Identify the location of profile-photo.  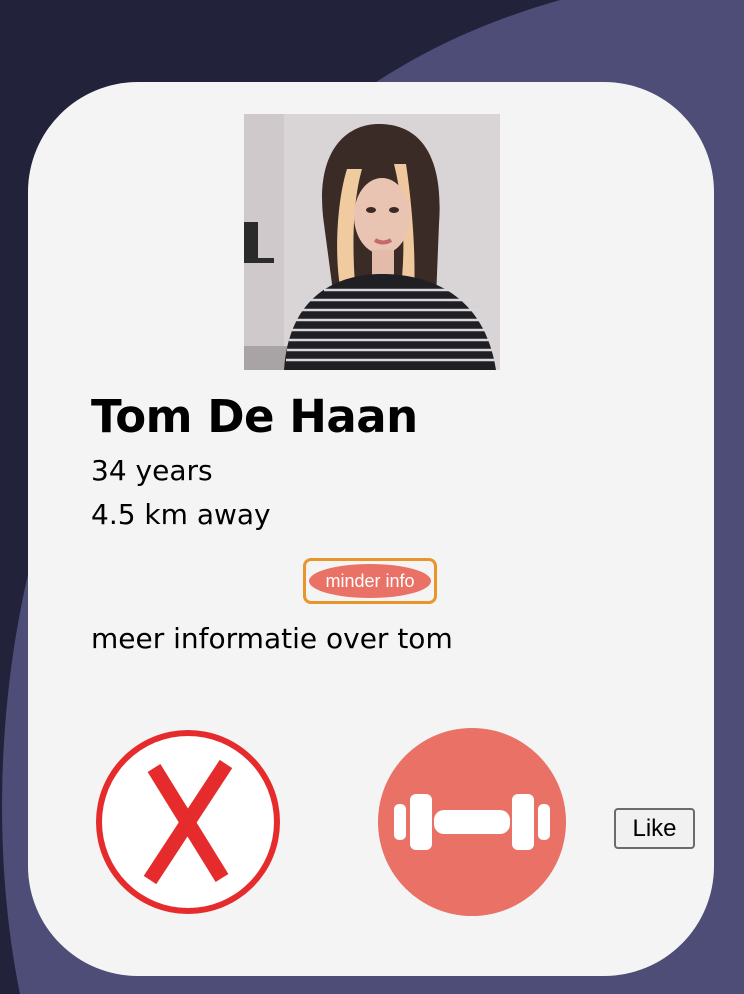
(372, 242).